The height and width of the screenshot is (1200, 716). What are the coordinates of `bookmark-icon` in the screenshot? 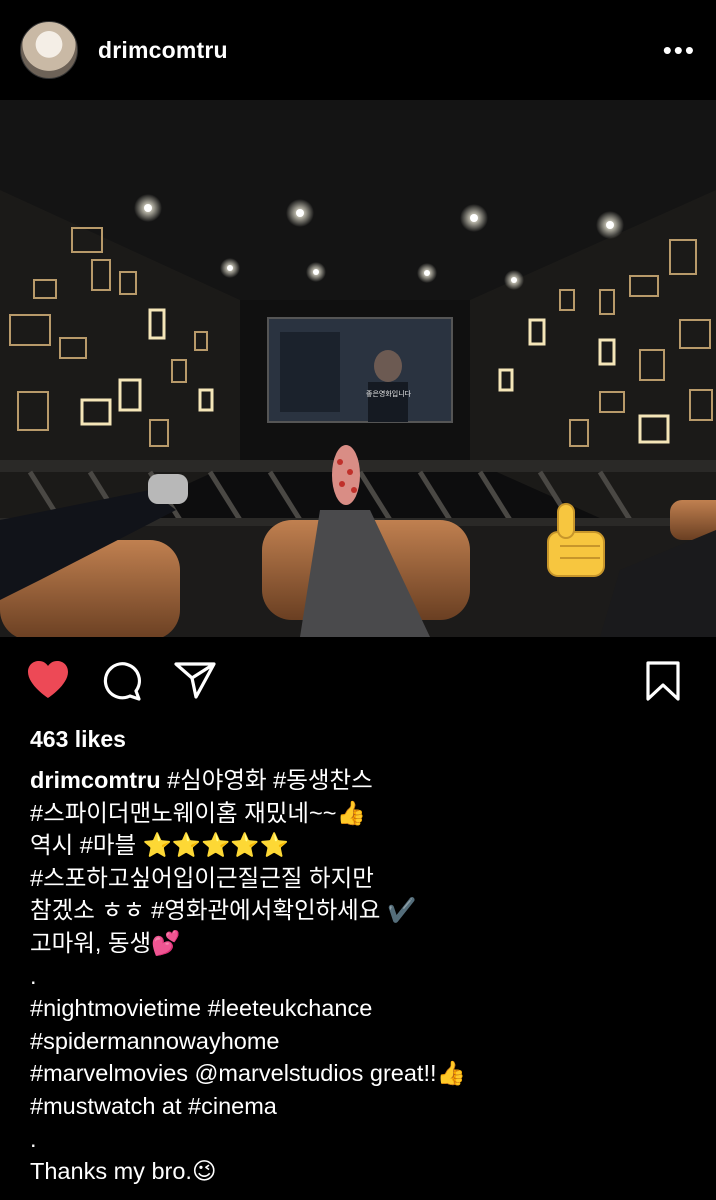 It's located at (663, 683).